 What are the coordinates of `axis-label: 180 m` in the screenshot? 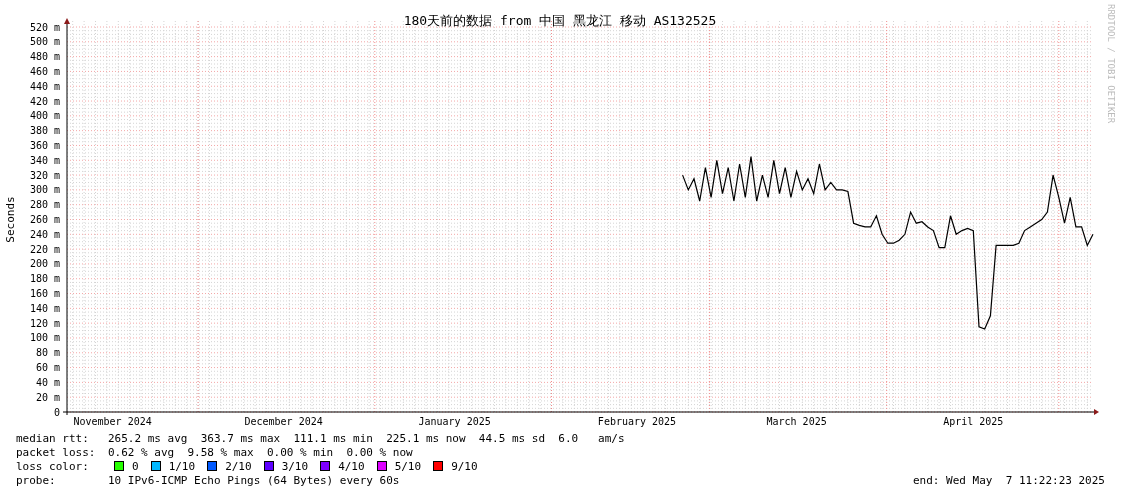 It's located at (44, 279).